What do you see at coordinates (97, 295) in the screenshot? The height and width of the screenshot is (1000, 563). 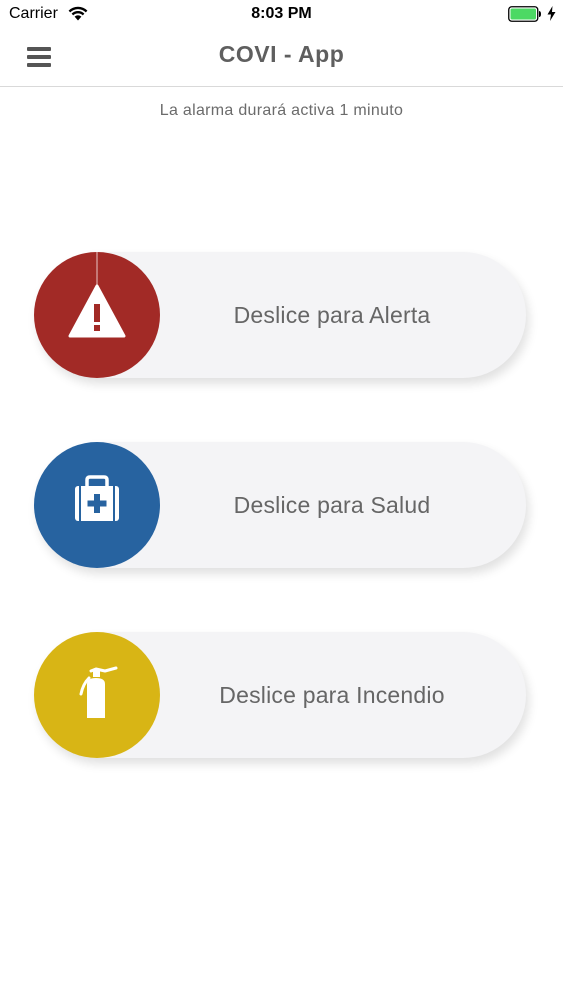 I see `warning-triangle-icon` at bounding box center [97, 295].